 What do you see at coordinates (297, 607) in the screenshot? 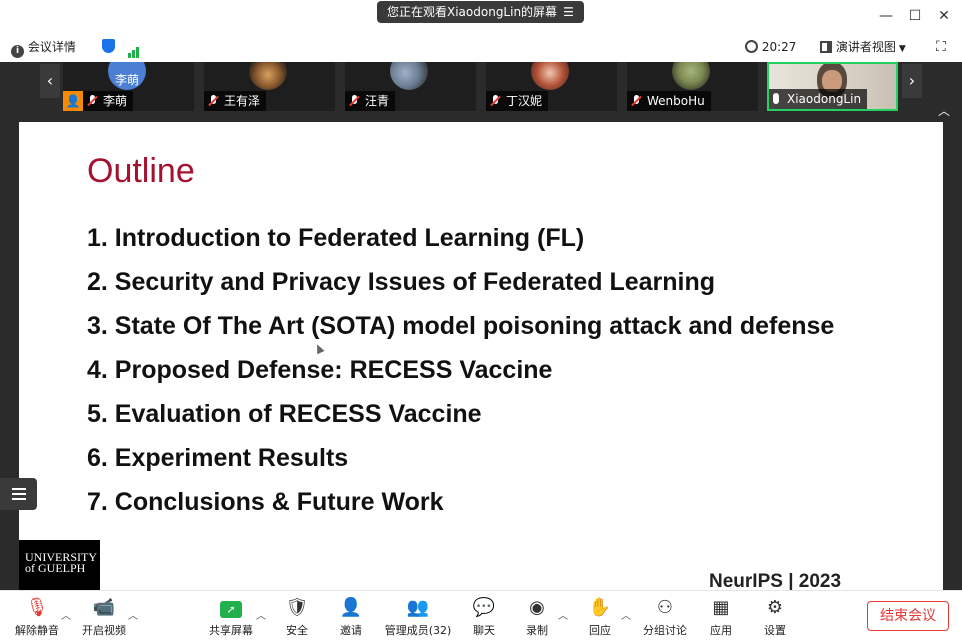
I see `shield-icon: 🛡` at bounding box center [297, 607].